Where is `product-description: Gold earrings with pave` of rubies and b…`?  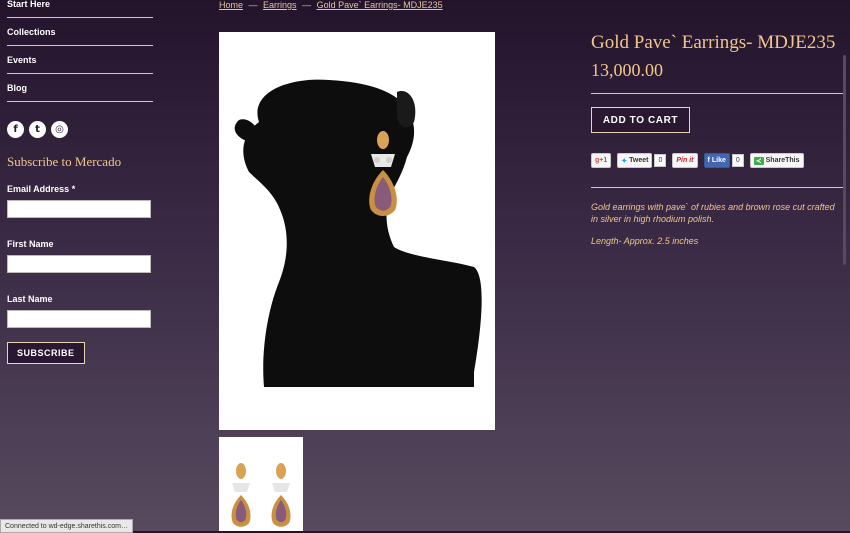
product-description: Gold earrings with pave` of rubies and b… is located at coordinates (716, 229).